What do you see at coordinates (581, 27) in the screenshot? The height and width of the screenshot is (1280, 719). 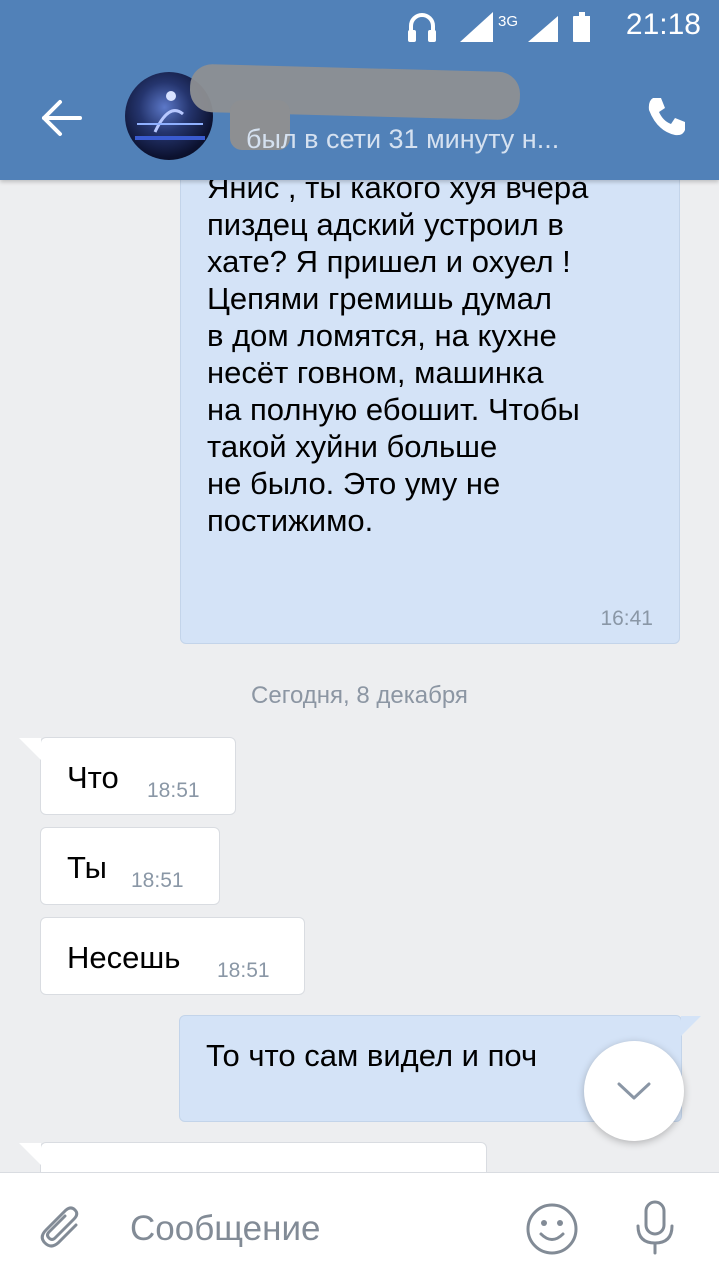 I see `battery-icon` at bounding box center [581, 27].